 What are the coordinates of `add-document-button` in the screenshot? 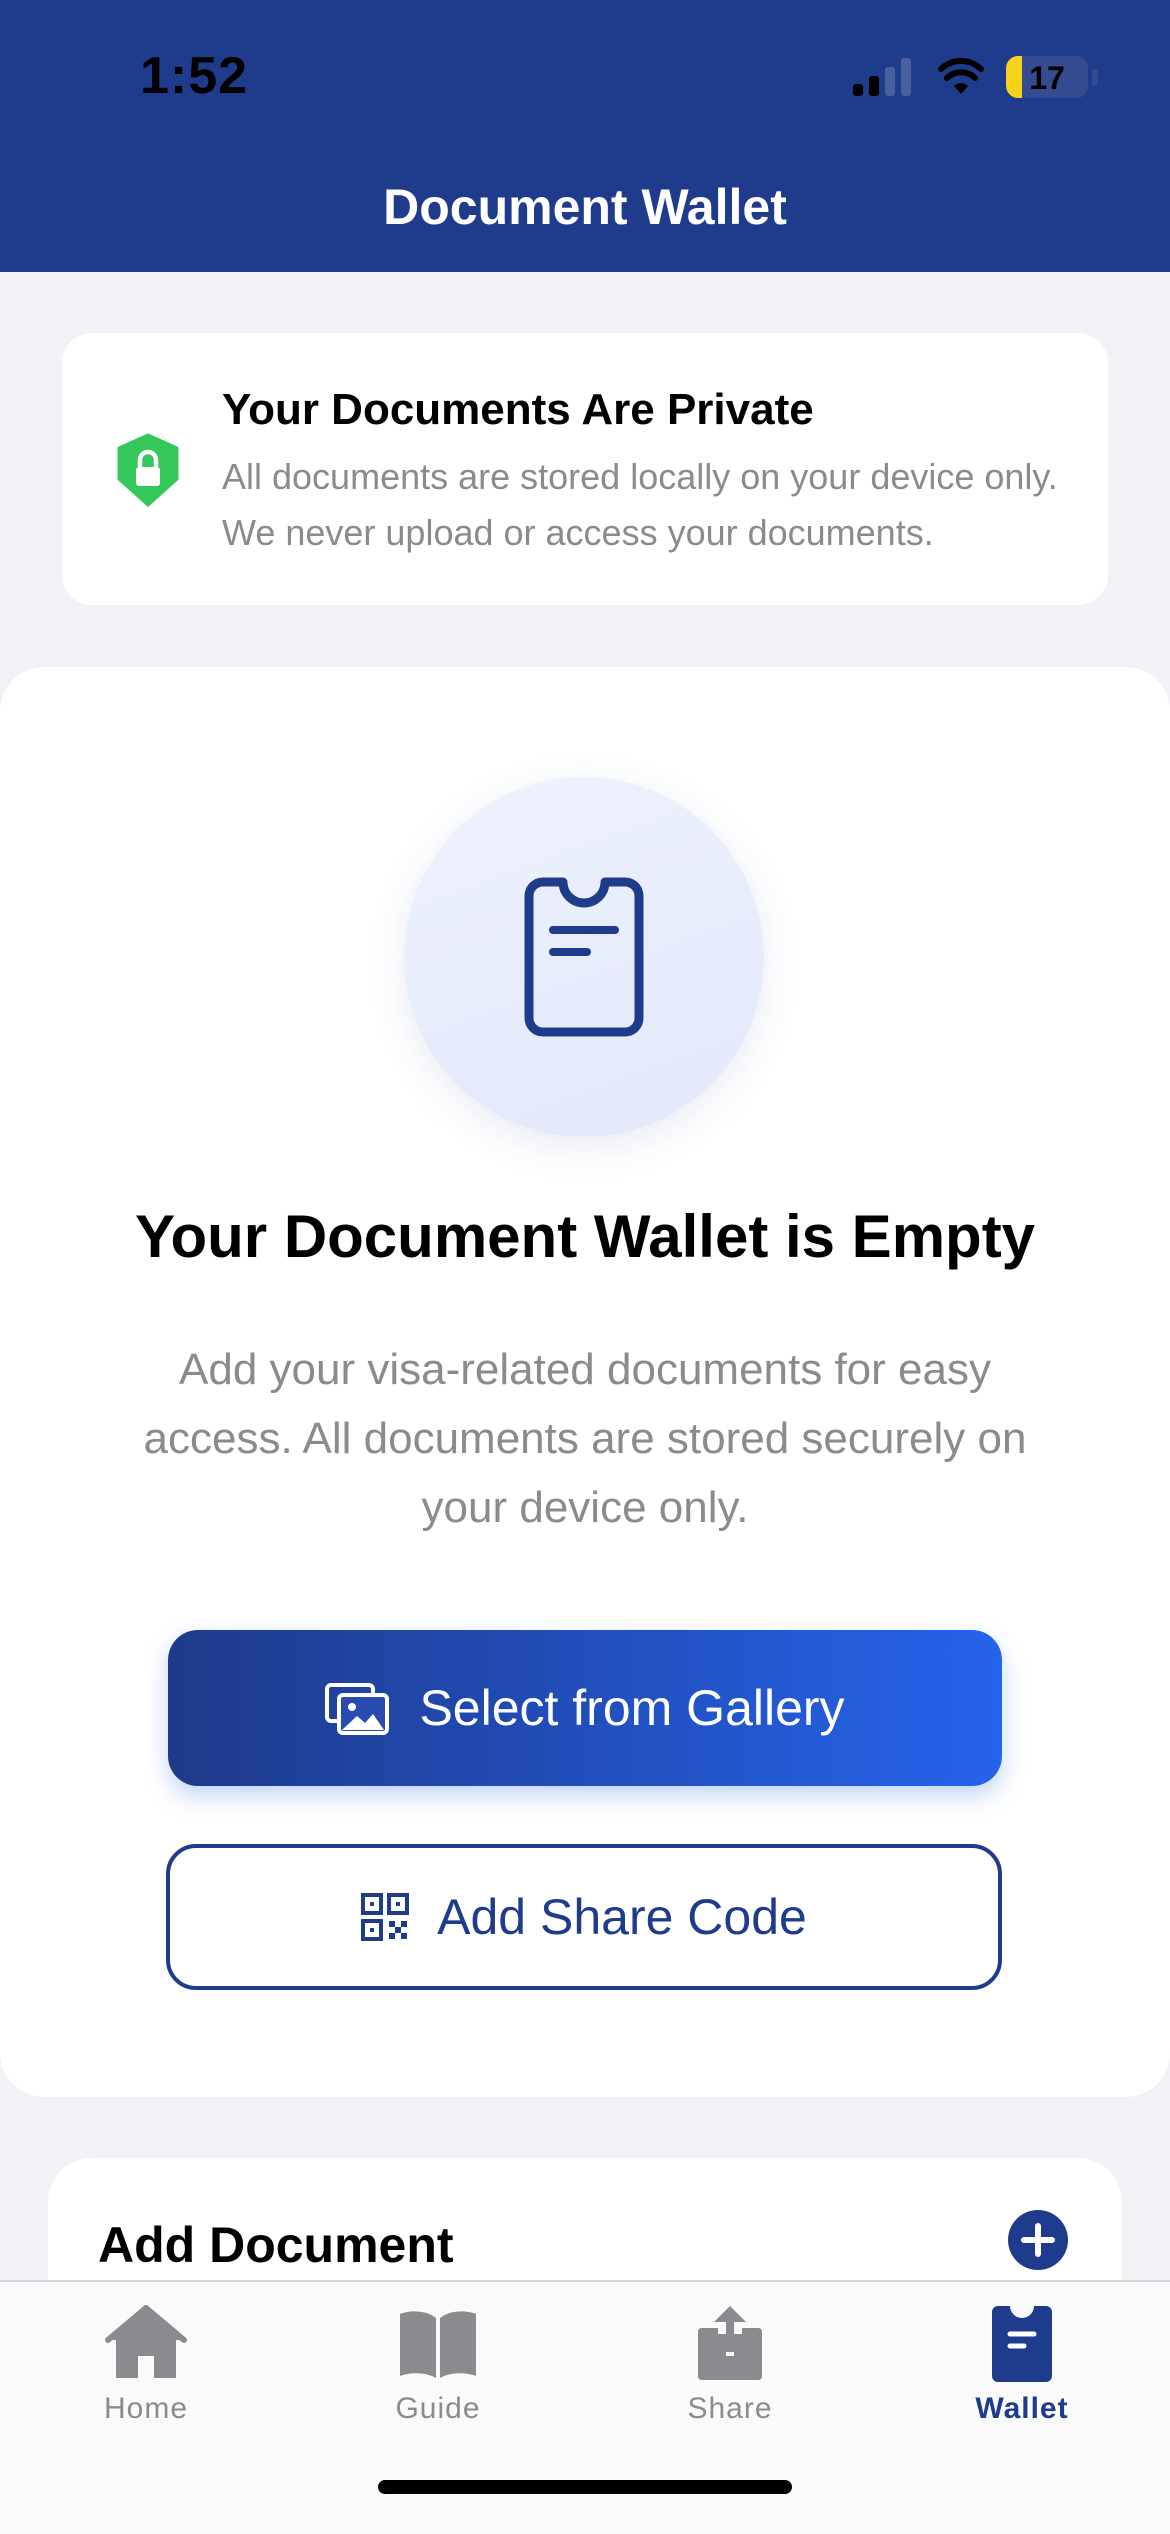 It's located at (1038, 2240).